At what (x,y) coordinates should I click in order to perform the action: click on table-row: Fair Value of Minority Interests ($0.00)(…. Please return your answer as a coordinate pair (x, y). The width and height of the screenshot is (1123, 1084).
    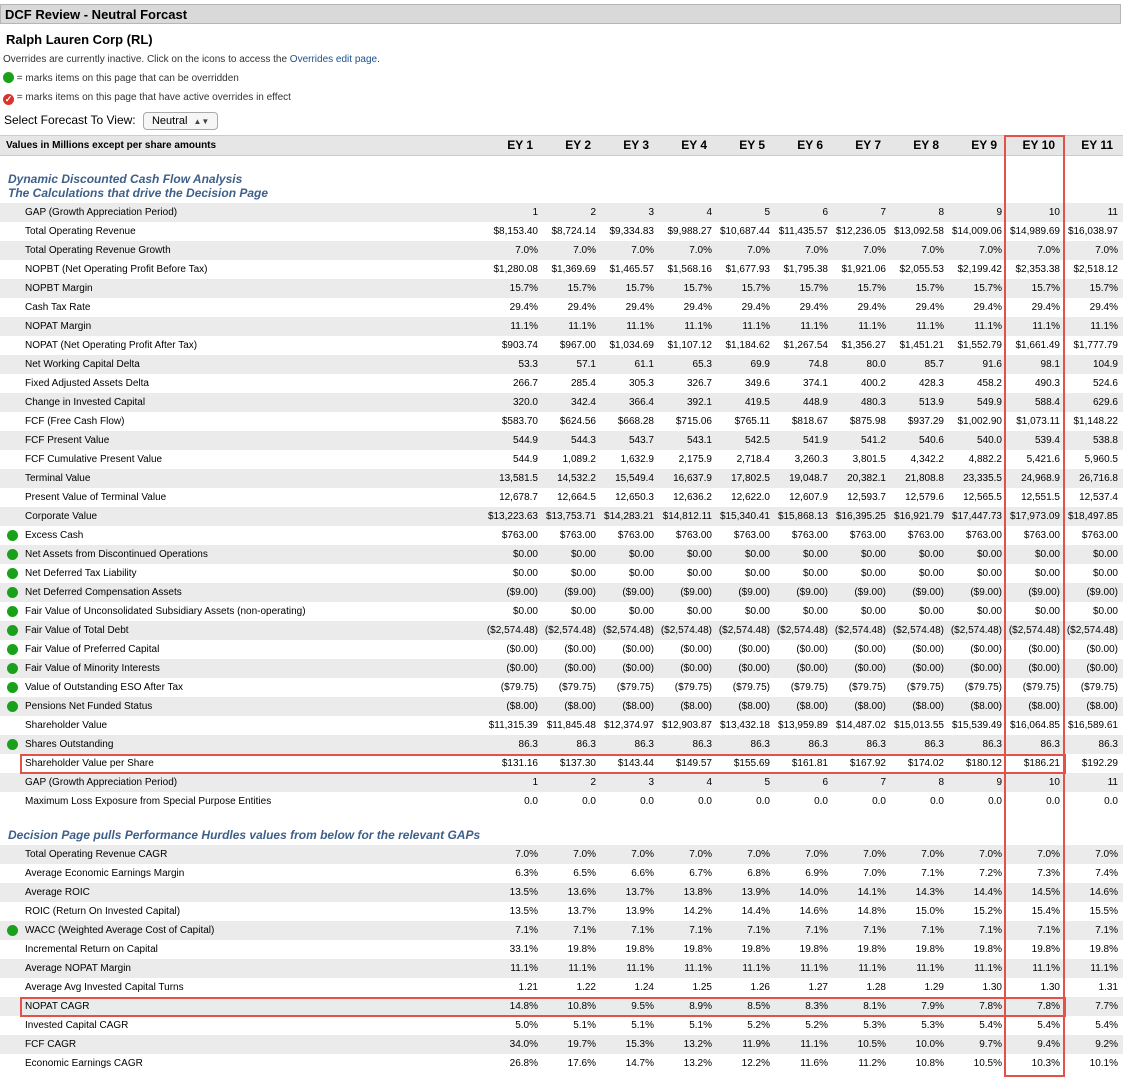
    Looking at the image, I should click on (561, 668).